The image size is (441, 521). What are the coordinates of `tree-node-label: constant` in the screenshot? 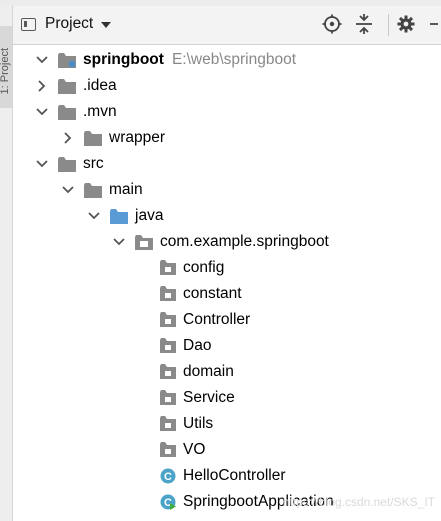 It's located at (212, 293).